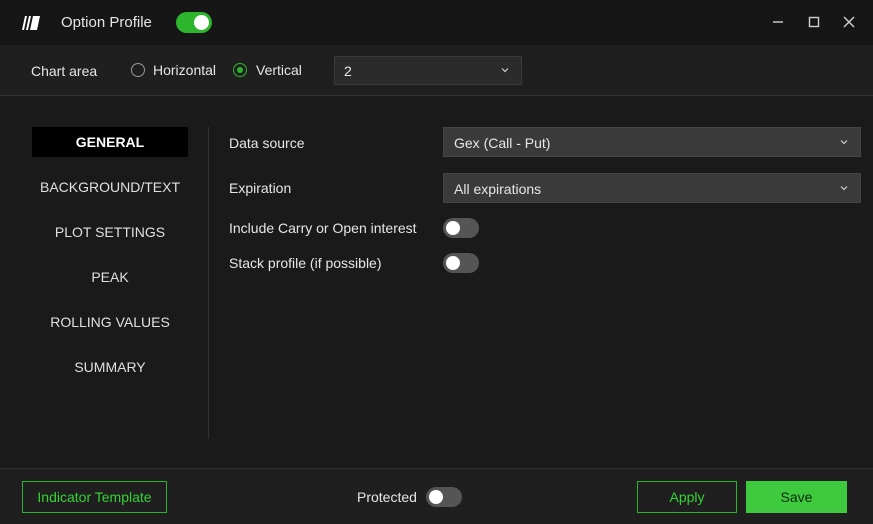 Image resolution: width=873 pixels, height=524 pixels. I want to click on expiration-select: All expirations, so click(652, 188).